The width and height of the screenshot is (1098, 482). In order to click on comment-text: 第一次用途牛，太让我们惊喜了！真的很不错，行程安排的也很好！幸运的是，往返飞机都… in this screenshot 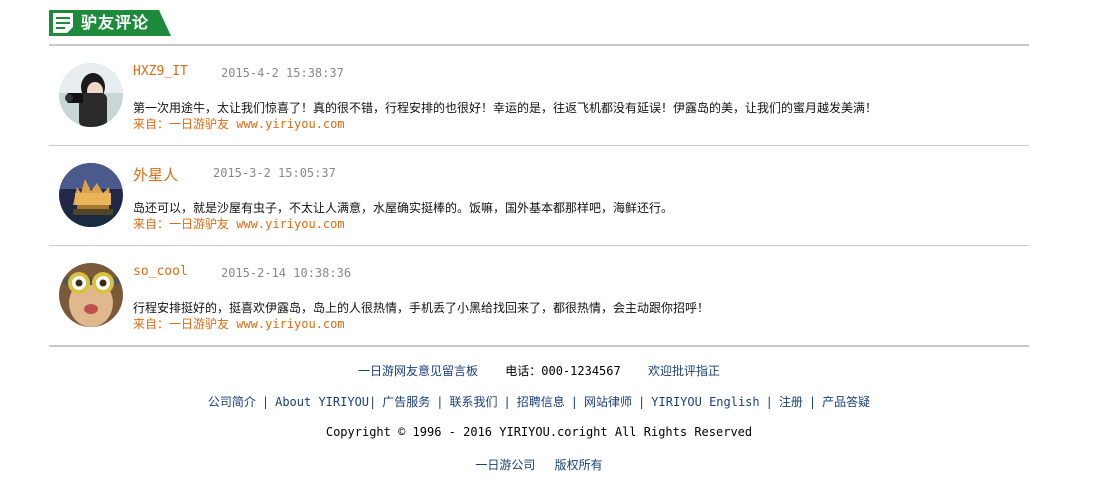, I will do `click(505, 108)`.